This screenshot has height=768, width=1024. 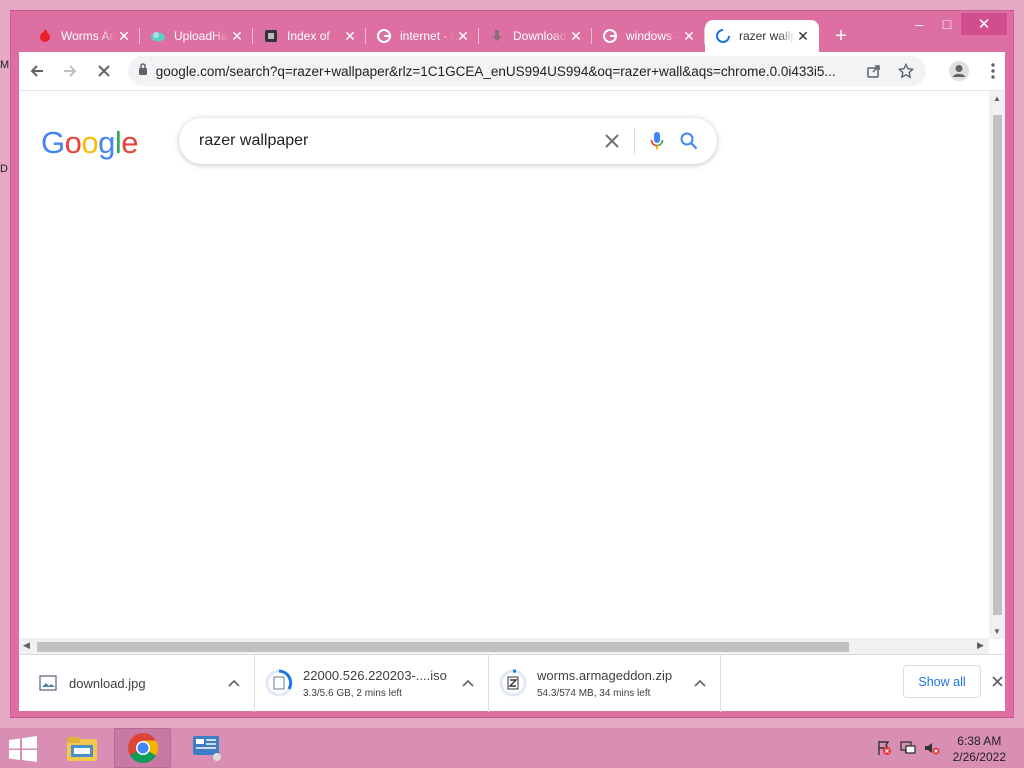 I want to click on avatar-icon, so click(x=958, y=71).